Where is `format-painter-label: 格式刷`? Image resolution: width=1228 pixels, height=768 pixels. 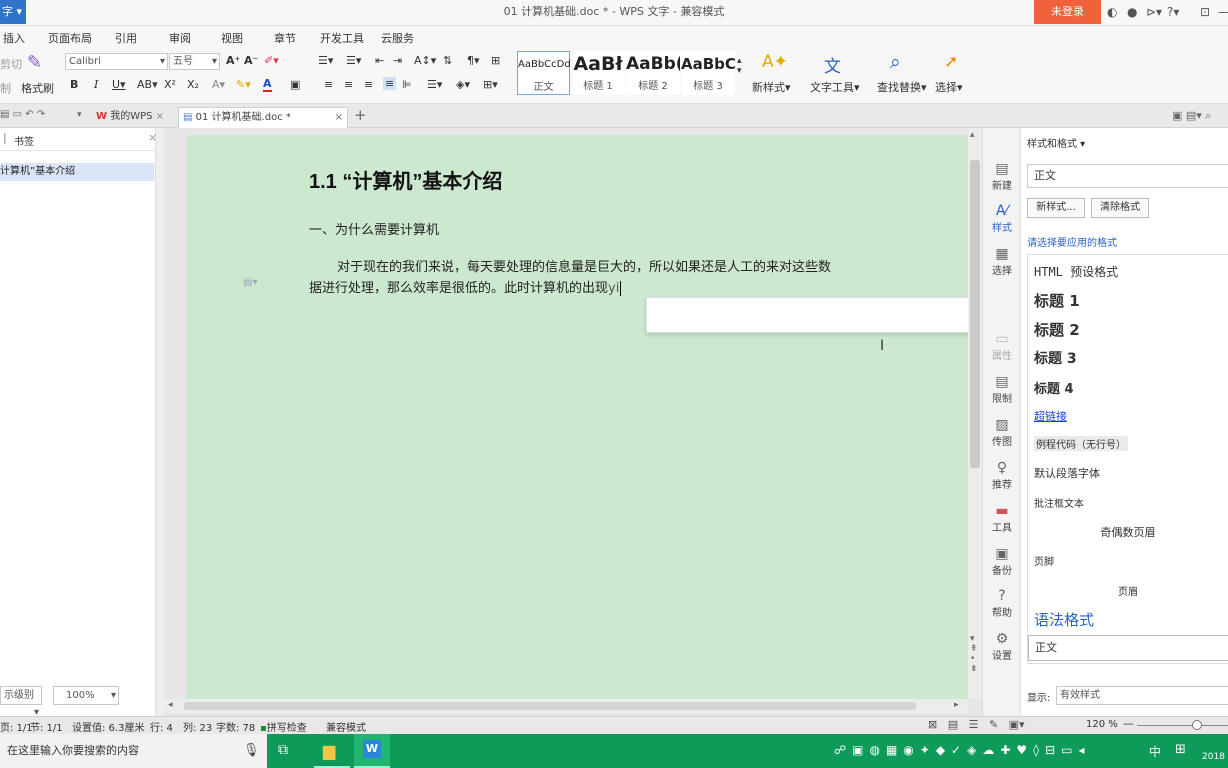 format-painter-label: 格式刷 is located at coordinates (37, 88).